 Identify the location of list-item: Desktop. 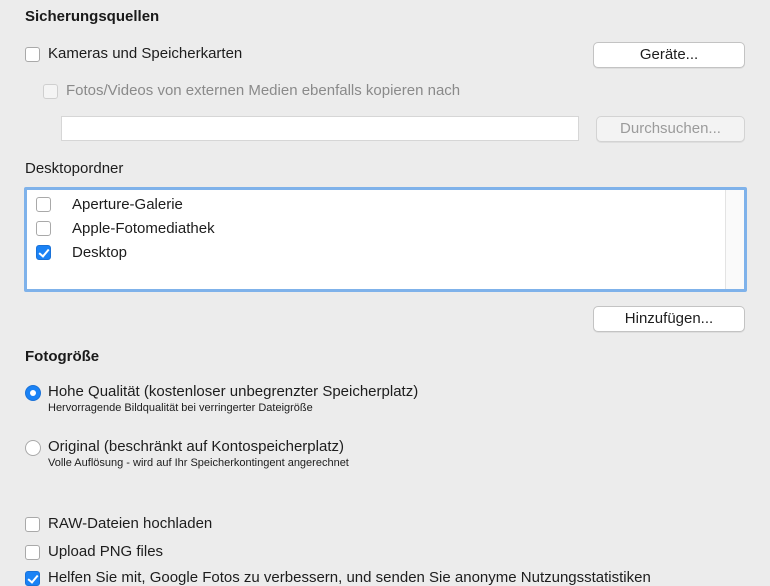
(377, 253).